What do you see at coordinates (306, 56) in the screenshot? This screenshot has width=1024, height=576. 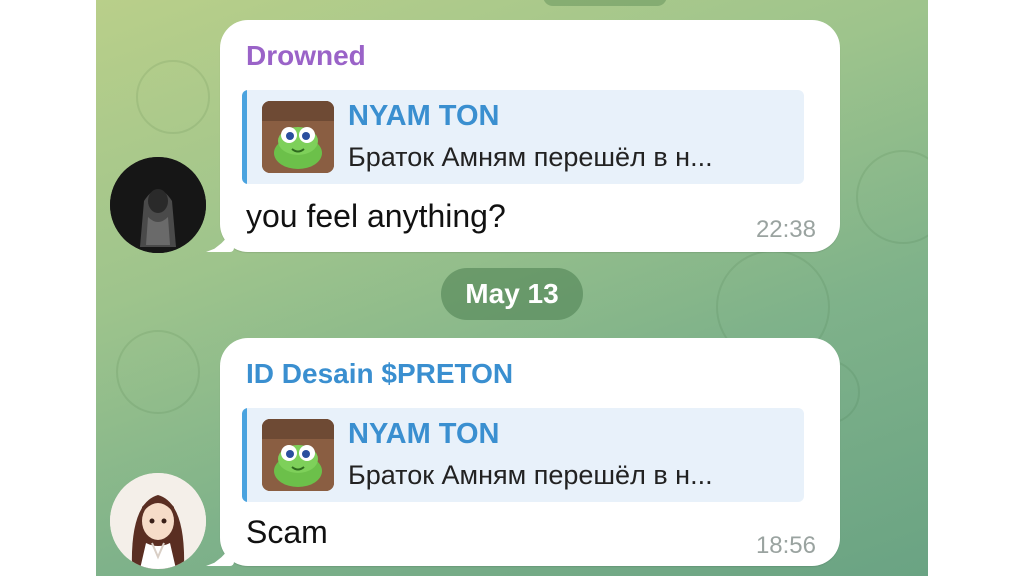 I see `sender-name: Drowned` at bounding box center [306, 56].